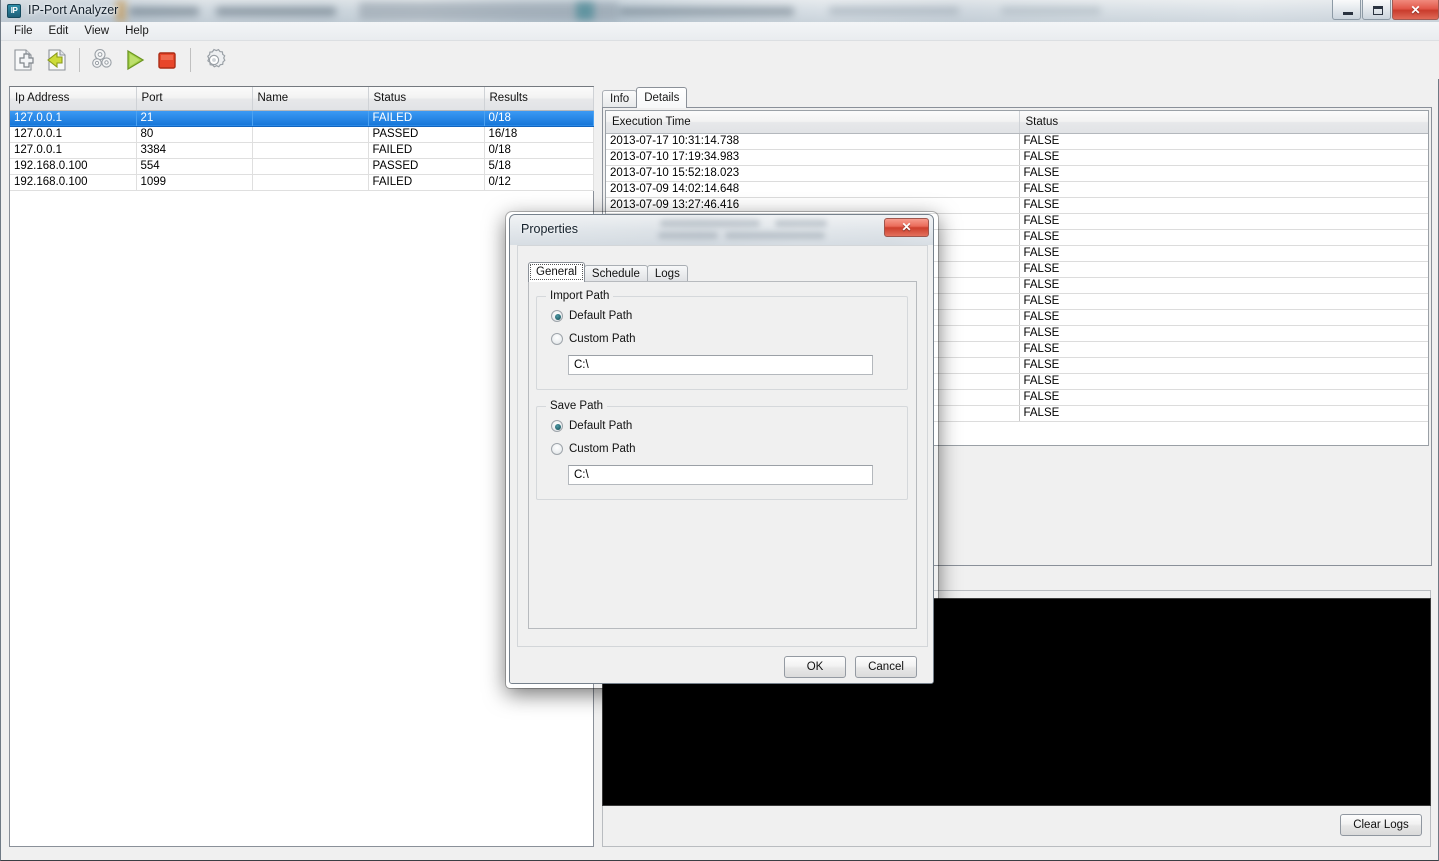 The width and height of the screenshot is (1439, 861). I want to click on save-path-group-label: Save Path, so click(577, 406).